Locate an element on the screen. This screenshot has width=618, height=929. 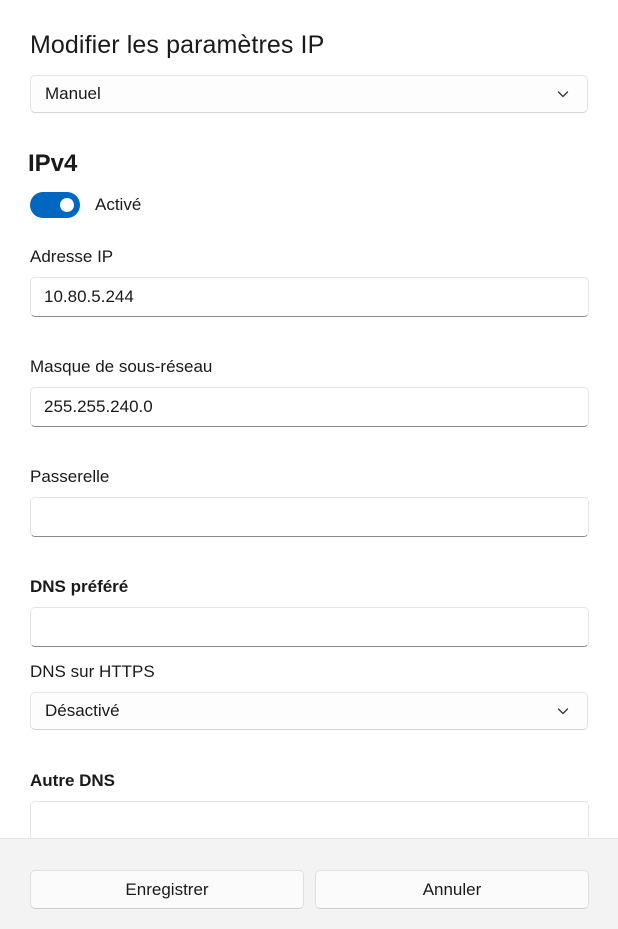
ip-assignment-value: Manuel is located at coordinates (73, 93).